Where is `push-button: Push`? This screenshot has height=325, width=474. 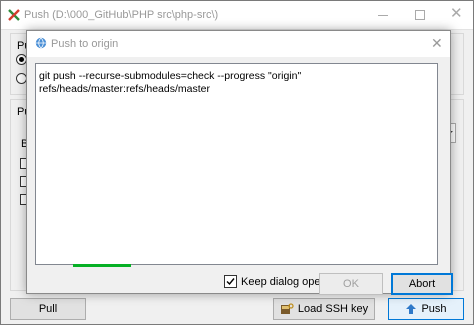 push-button: Push is located at coordinates (426, 309).